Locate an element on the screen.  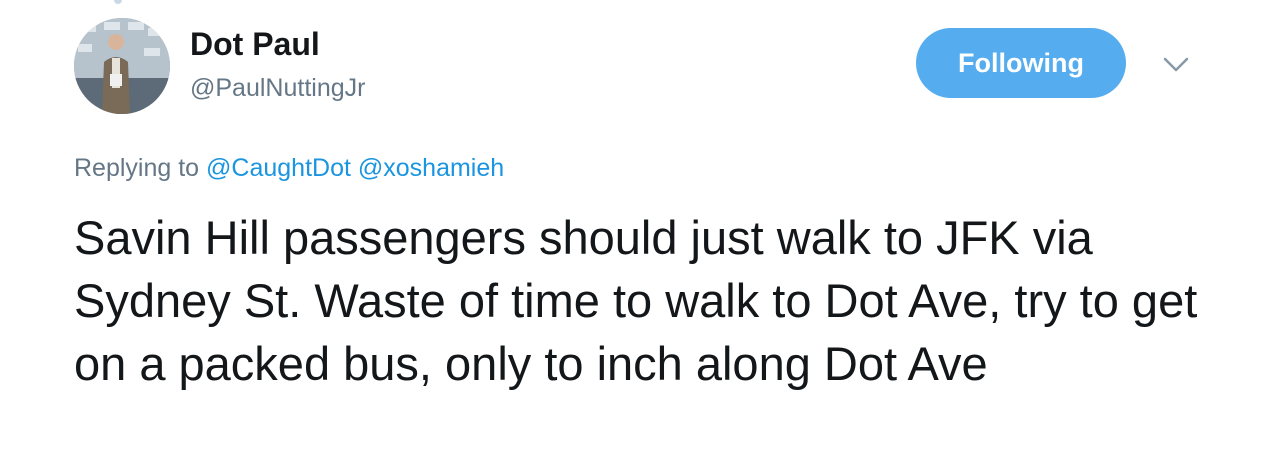
thread-connector-dot is located at coordinates (118, 2).